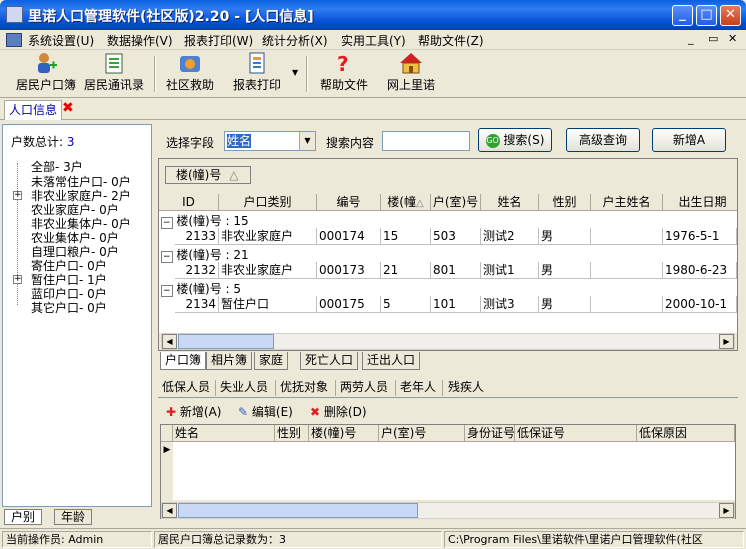  I want to click on group-row: − 楼(幢)号 : 21, so click(205, 254).